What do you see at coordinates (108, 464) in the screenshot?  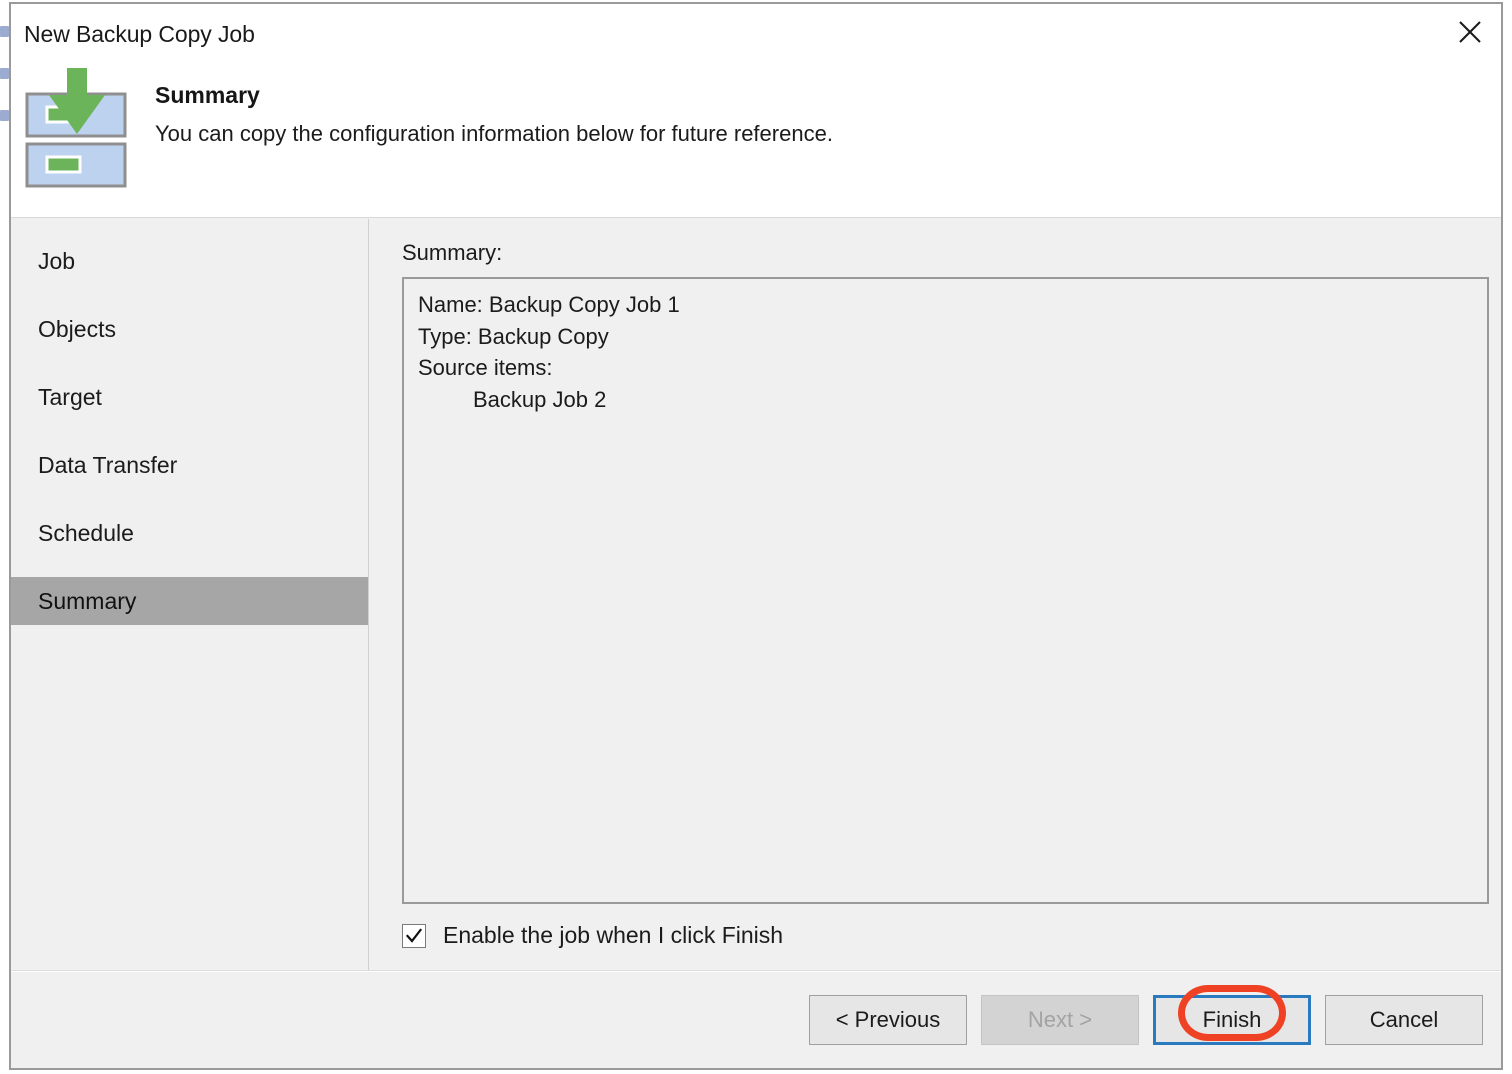 I see `sidebar-item-label: Data Transfer` at bounding box center [108, 464].